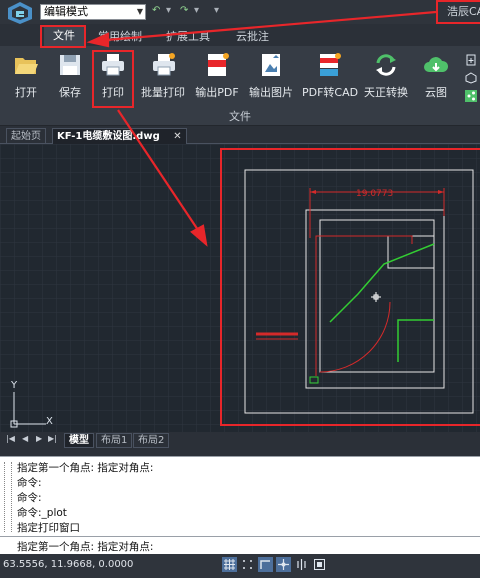  Describe the element at coordinates (436, 64) in the screenshot. I see `cloud-icon` at that location.